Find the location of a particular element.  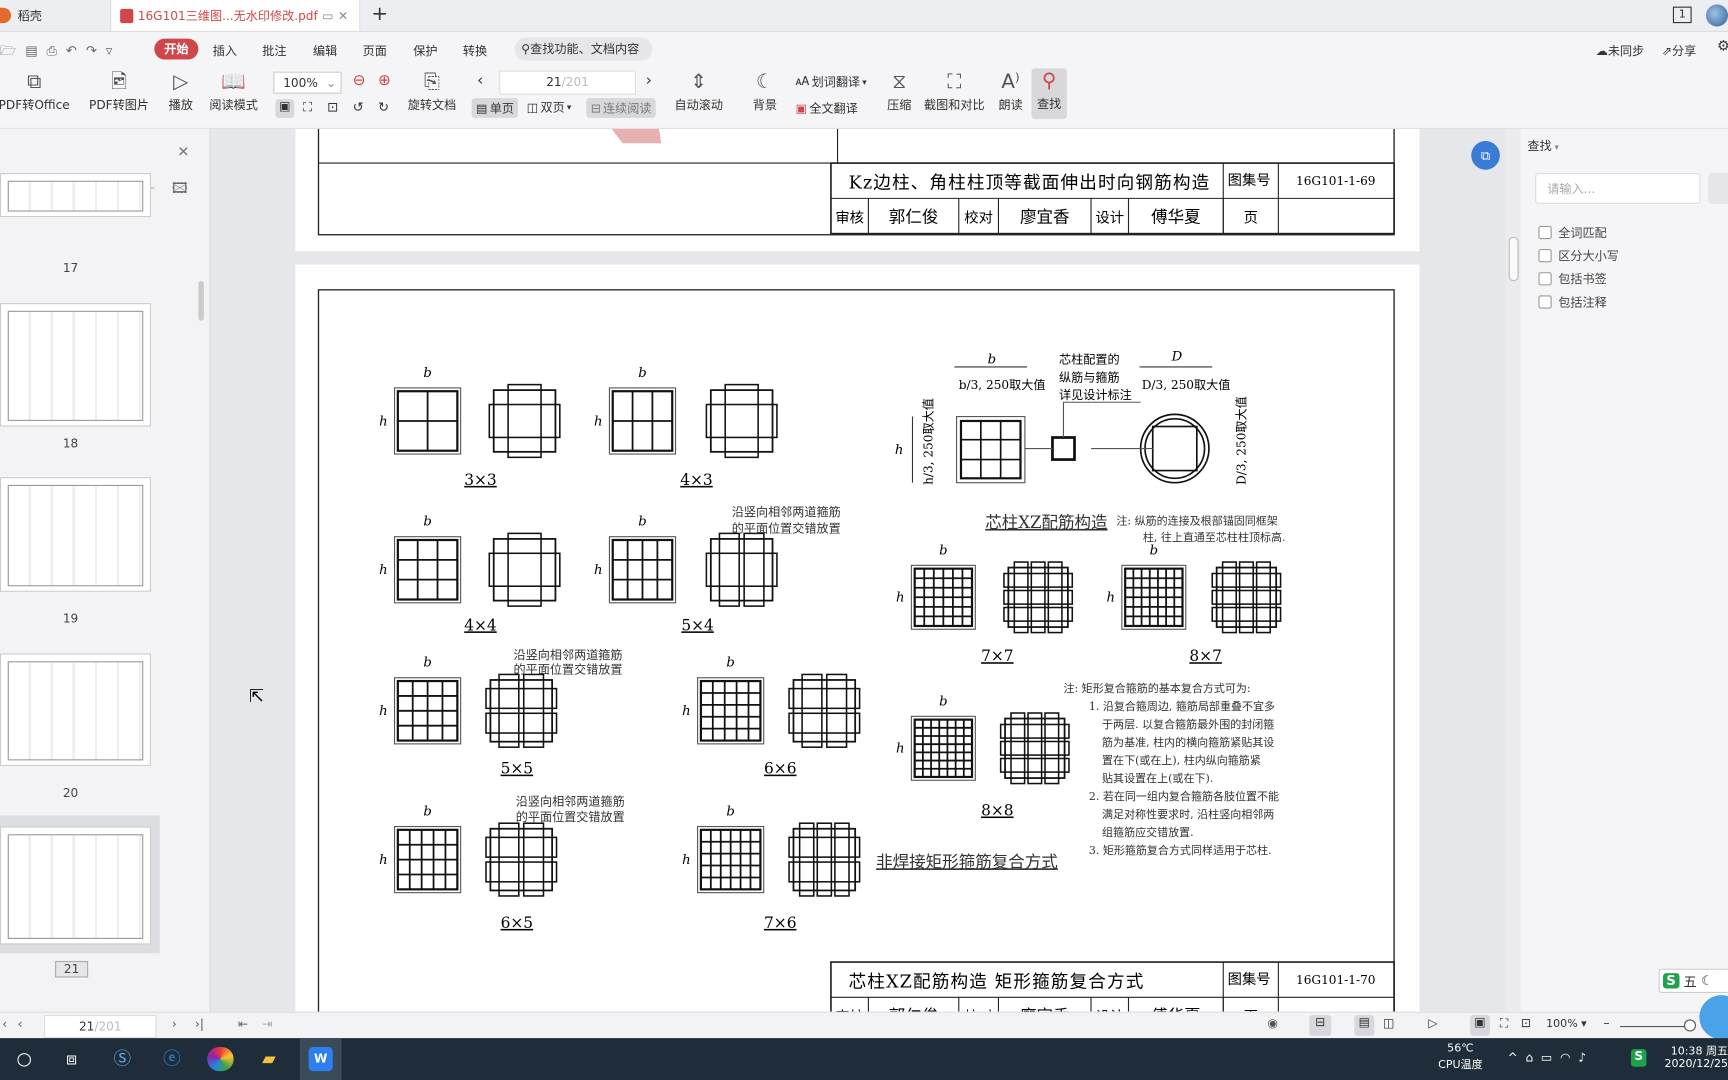

zoom-level: 100% ▾ is located at coordinates (1566, 1024).